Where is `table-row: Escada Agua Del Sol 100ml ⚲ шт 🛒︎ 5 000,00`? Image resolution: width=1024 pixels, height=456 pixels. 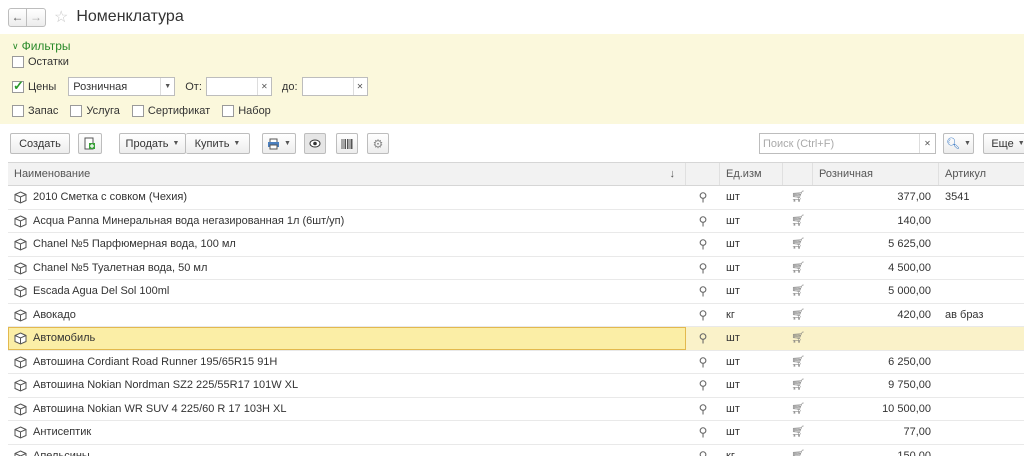 table-row: Escada Agua Del Sol 100ml ⚲ шт 🛒︎ 5 000,00 is located at coordinates (516, 292).